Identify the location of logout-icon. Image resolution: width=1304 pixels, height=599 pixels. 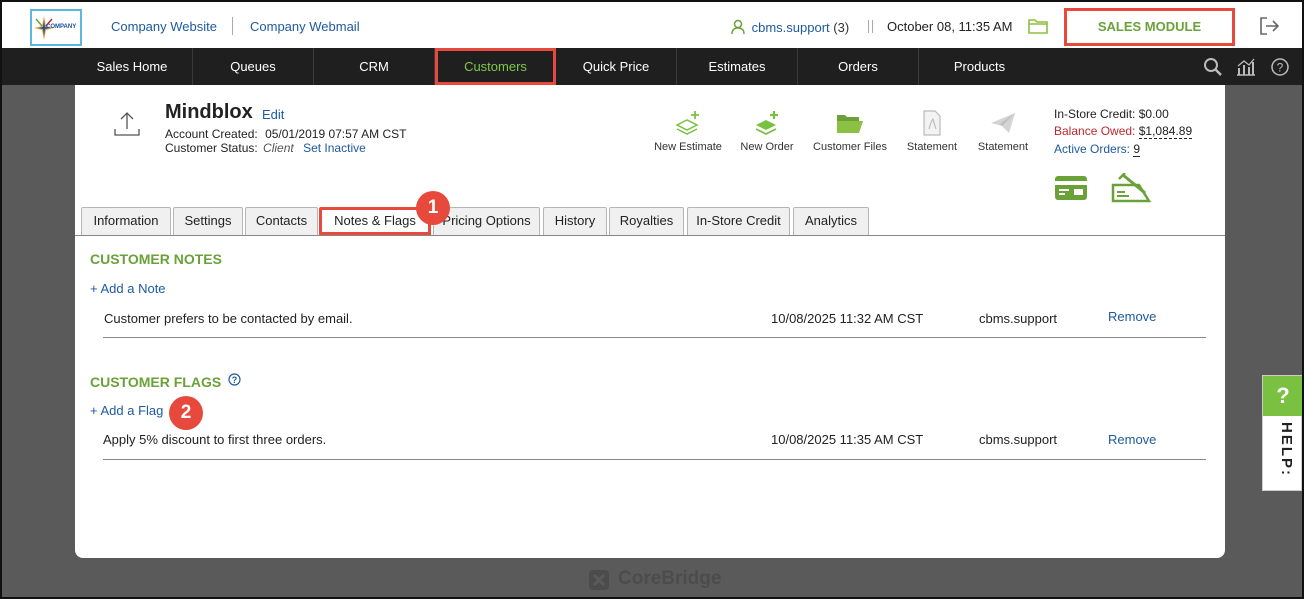
(1269, 26).